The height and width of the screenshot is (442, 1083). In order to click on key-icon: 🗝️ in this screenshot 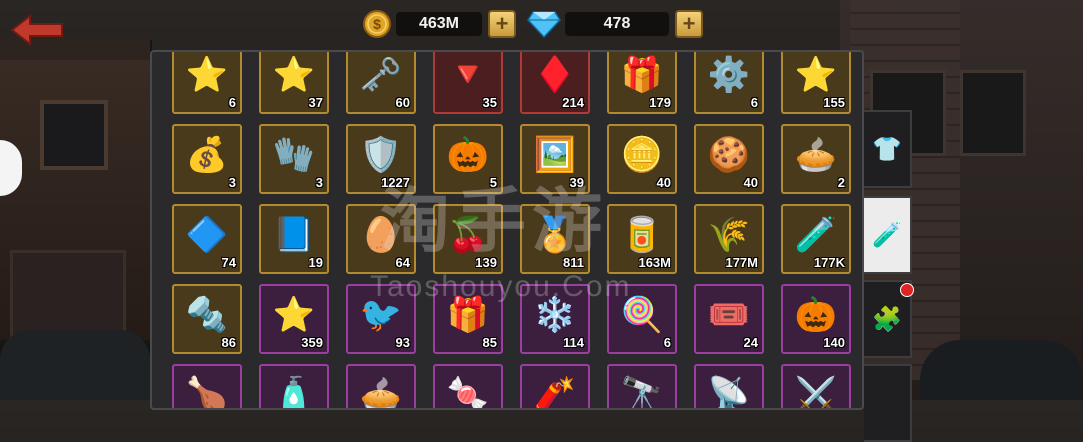, I will do `click(381, 75)`.